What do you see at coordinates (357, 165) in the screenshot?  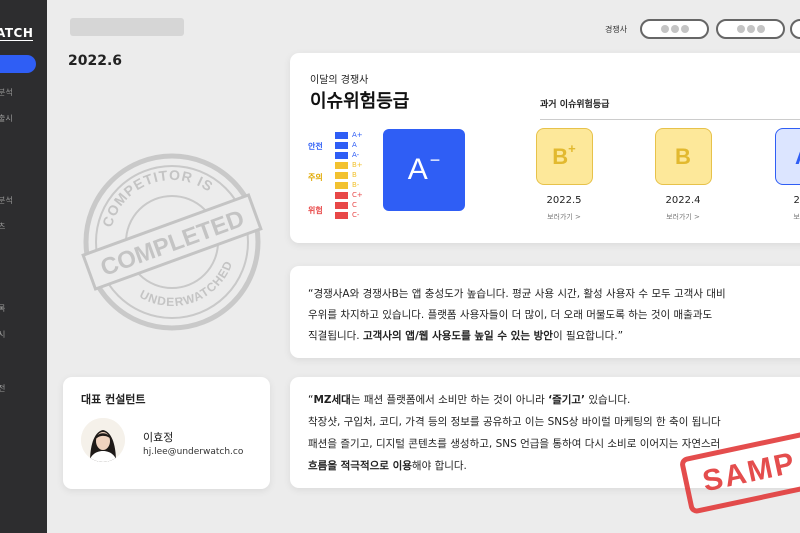 I see `grade-label: B+` at bounding box center [357, 165].